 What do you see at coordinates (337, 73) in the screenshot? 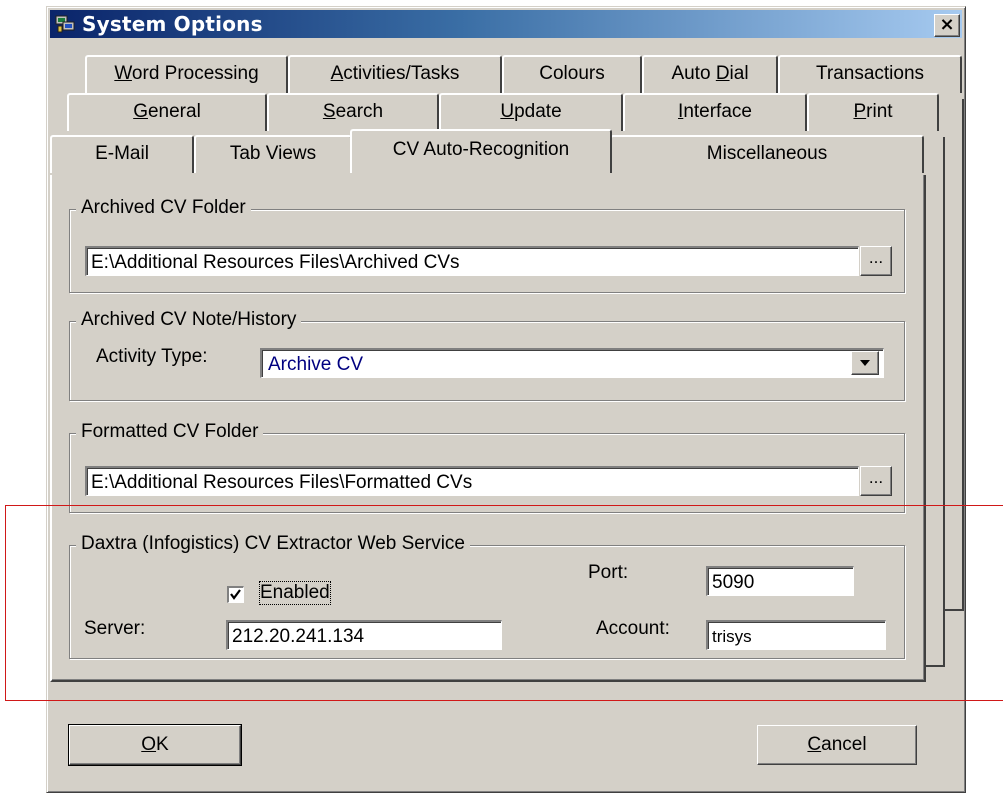
I see `tab-accel: A` at bounding box center [337, 73].